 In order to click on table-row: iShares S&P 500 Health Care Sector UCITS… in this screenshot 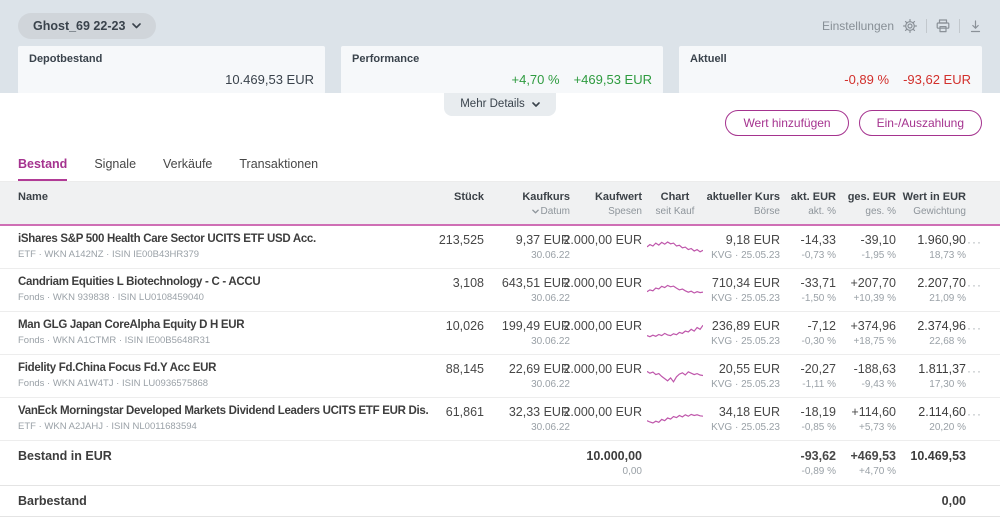, I will do `click(500, 247)`.